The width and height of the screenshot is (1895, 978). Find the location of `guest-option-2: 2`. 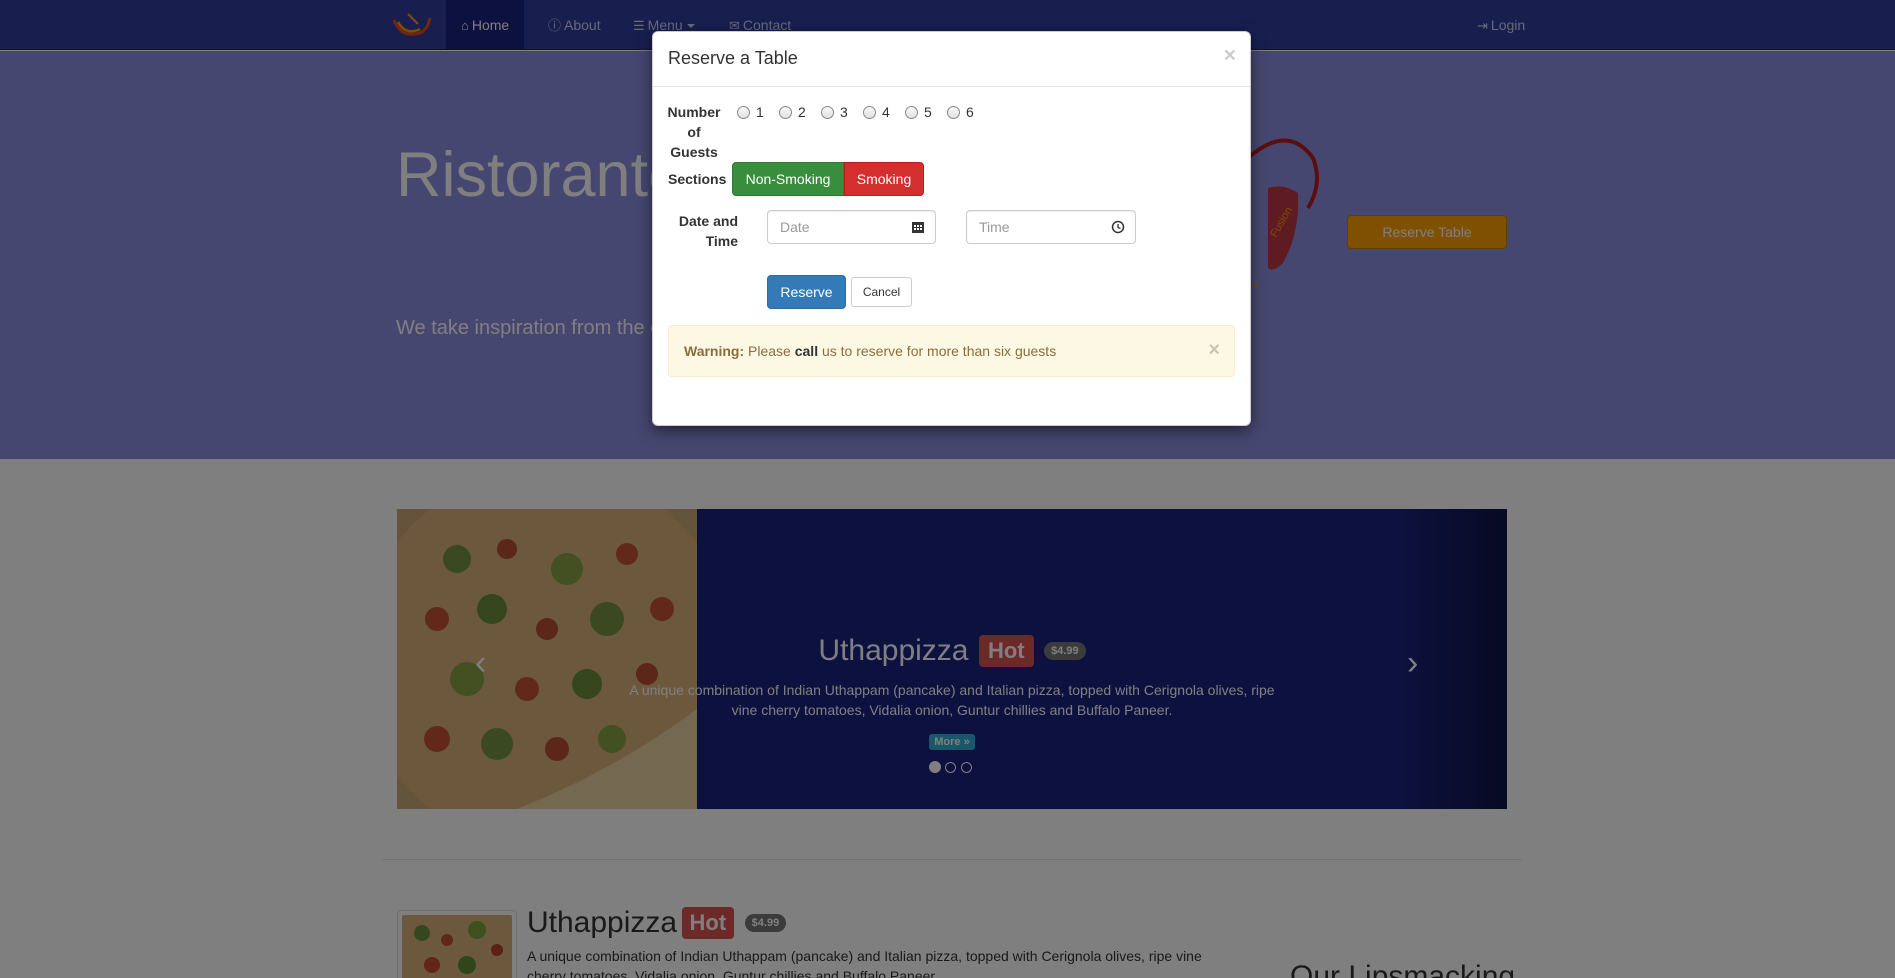

guest-option-2: 2 is located at coordinates (792, 112).